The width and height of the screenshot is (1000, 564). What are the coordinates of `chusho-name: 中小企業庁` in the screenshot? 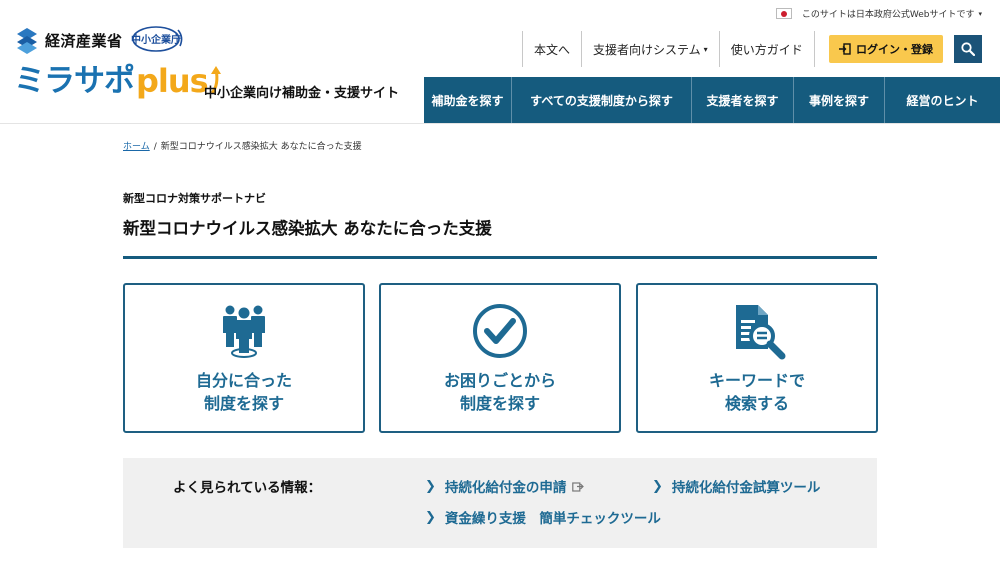 It's located at (156, 39).